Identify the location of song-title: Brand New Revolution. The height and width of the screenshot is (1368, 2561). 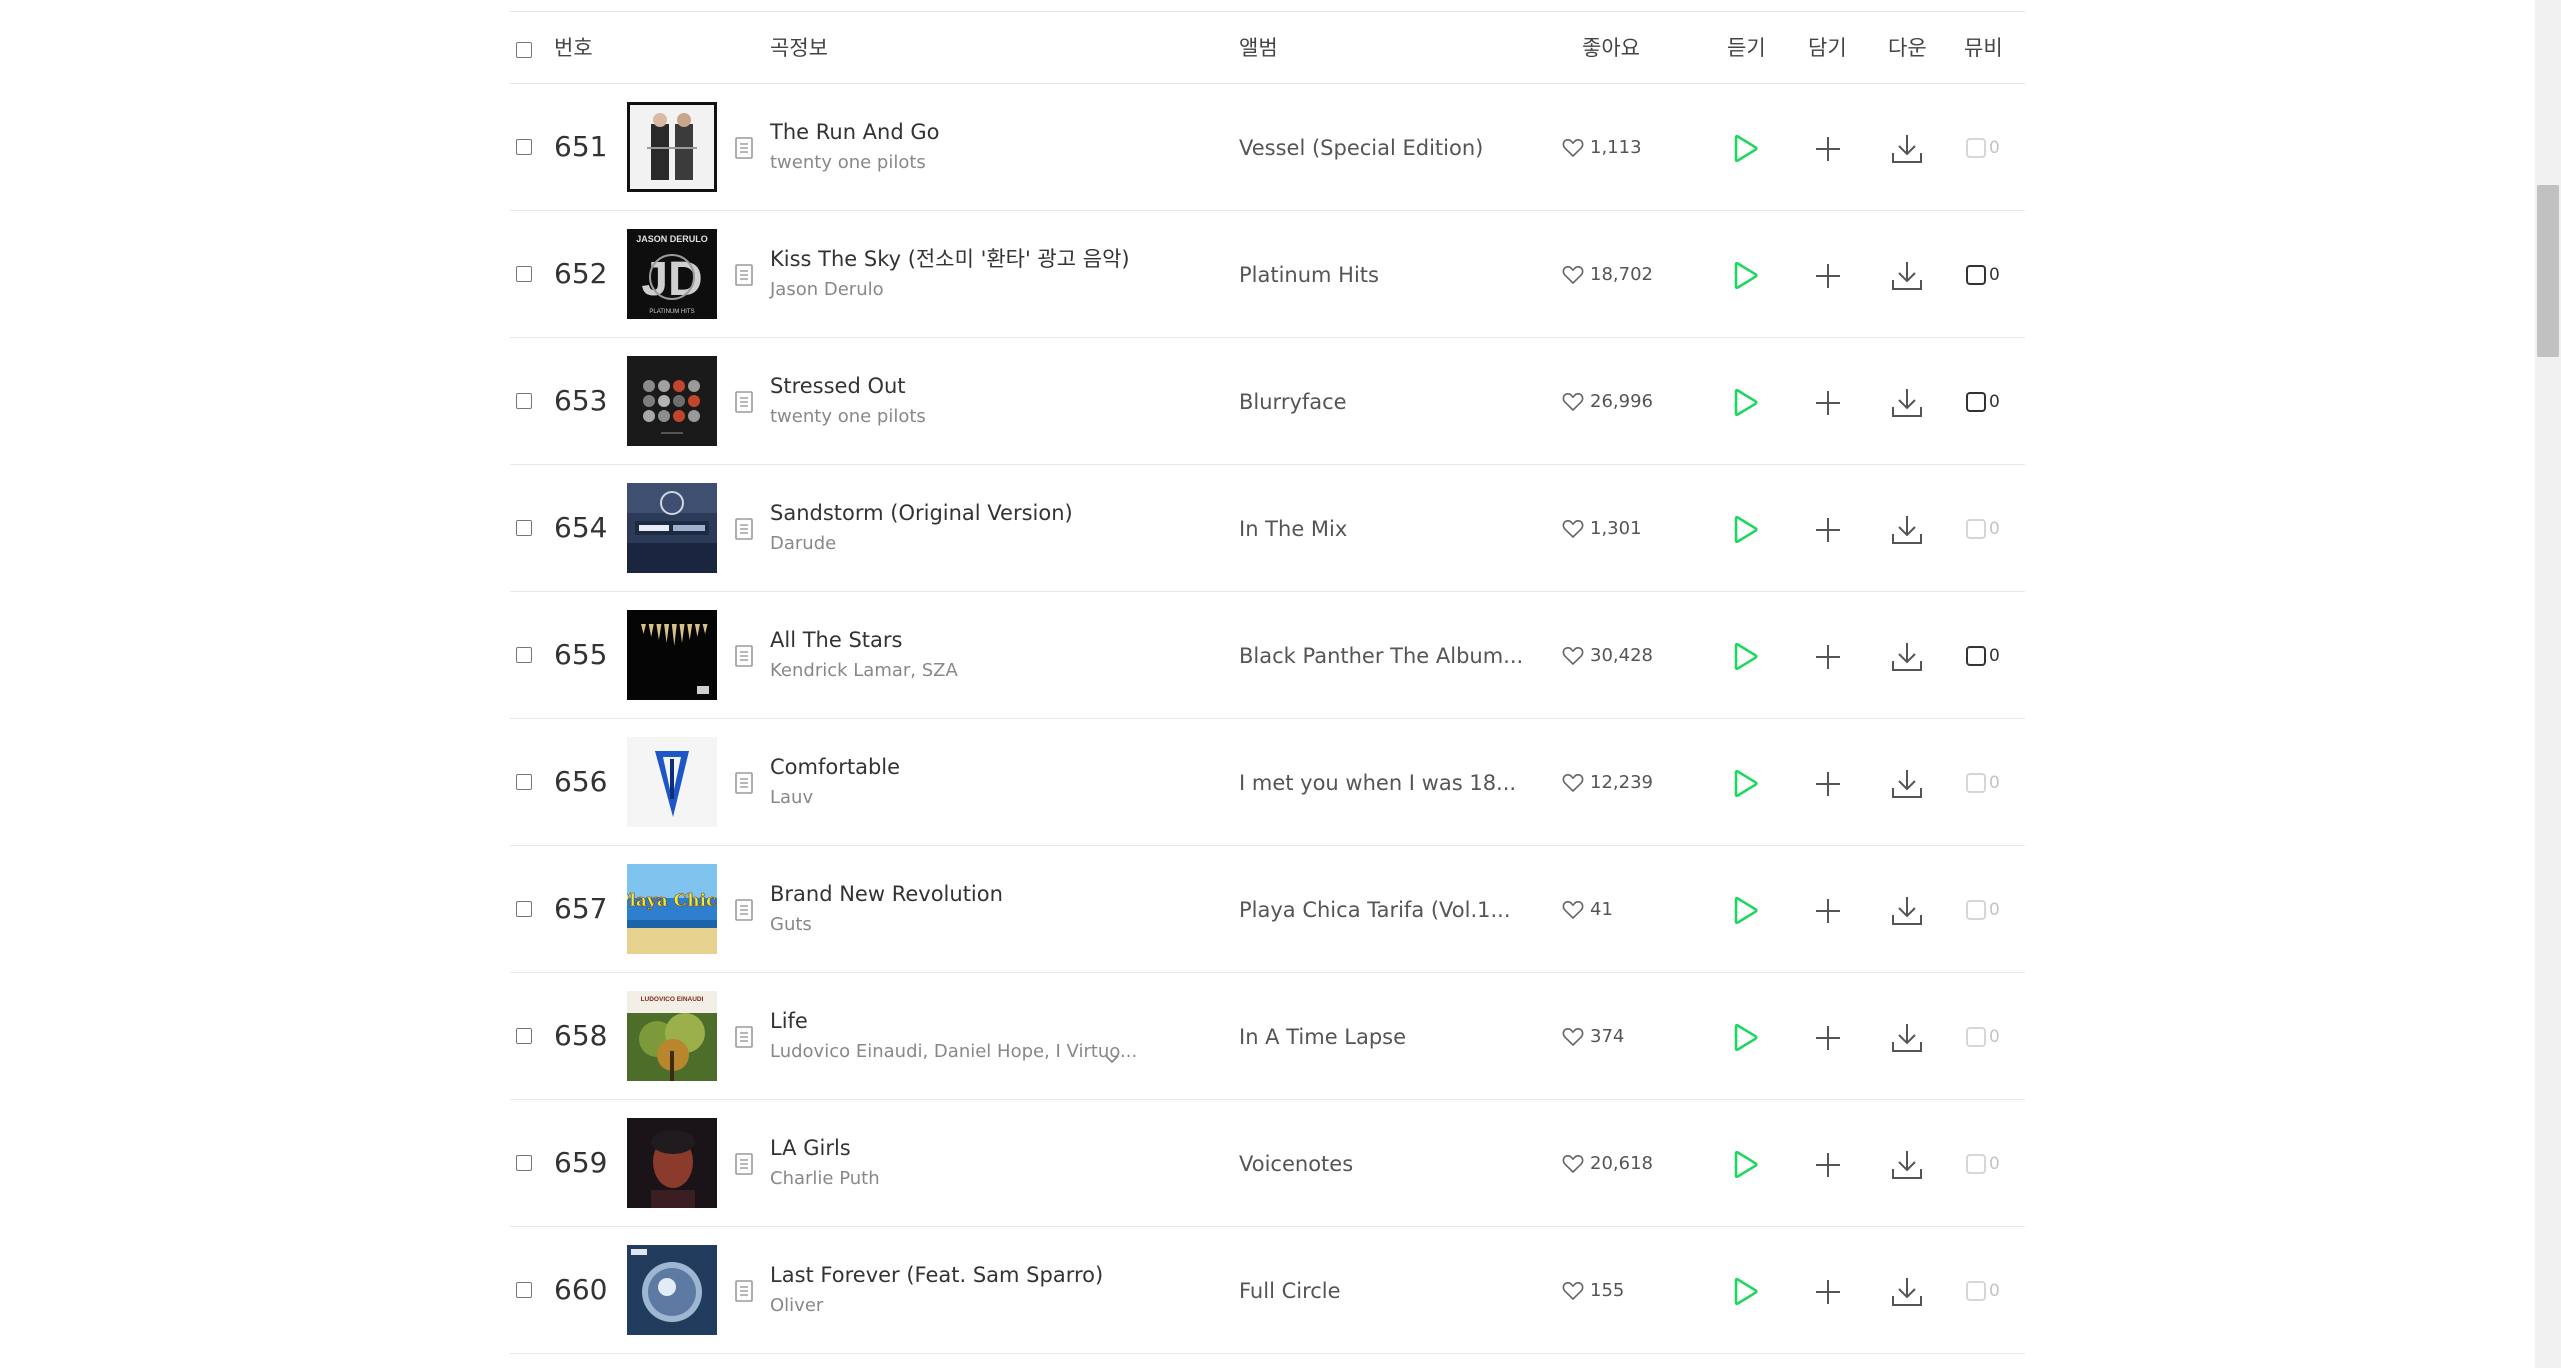
(886, 894).